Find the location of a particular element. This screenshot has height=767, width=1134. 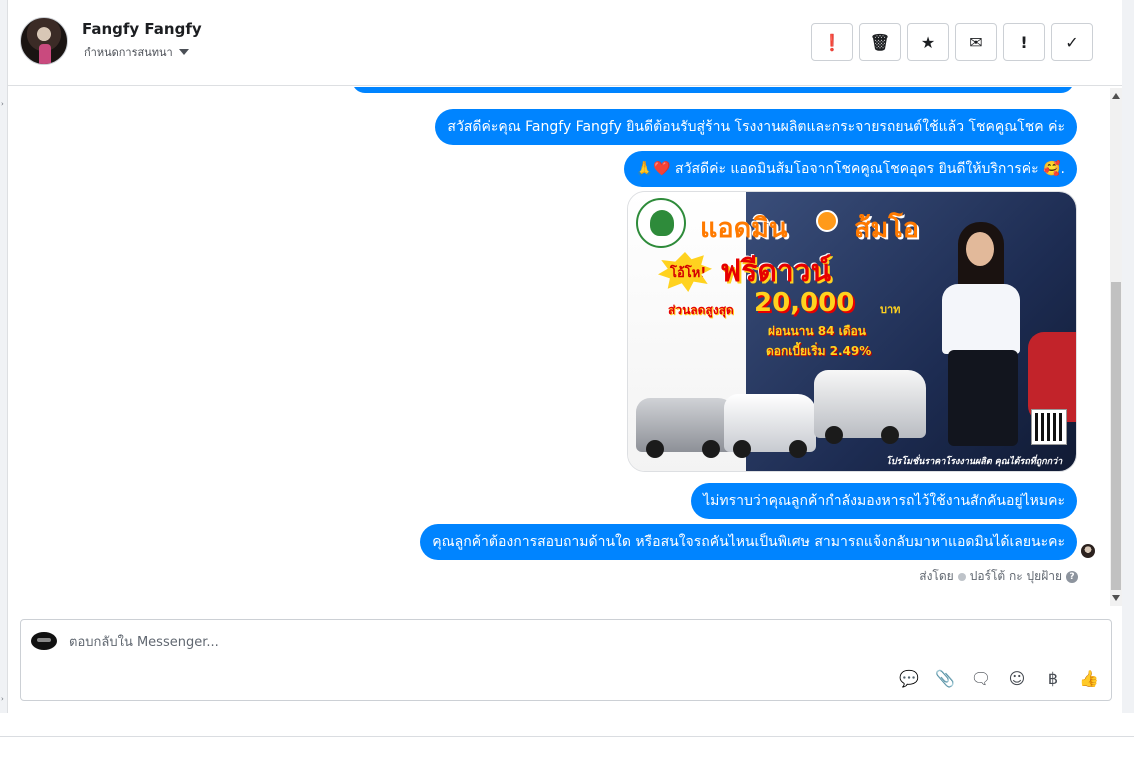

left-rail: › › is located at coordinates (4, 356).